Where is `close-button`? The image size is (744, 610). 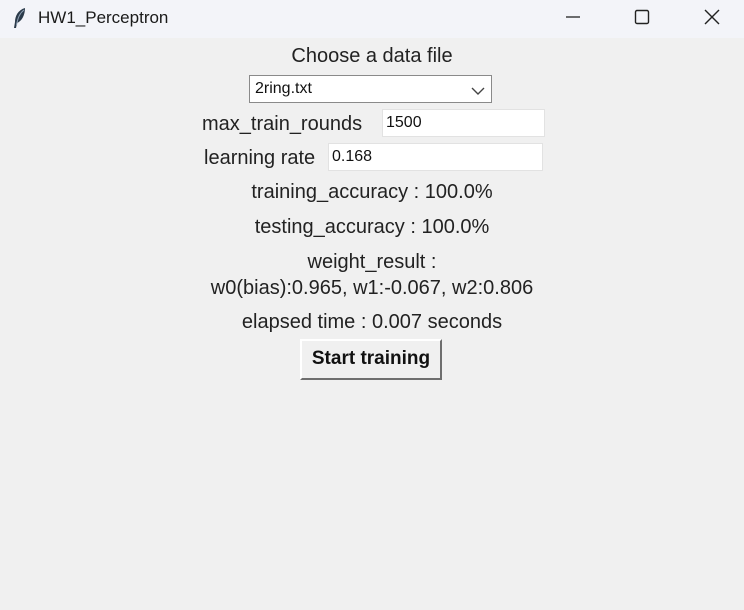
close-button is located at coordinates (712, 17).